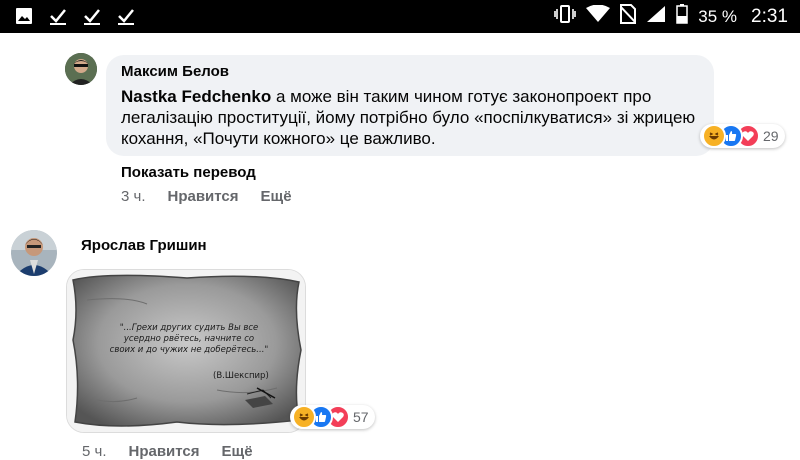 The width and height of the screenshot is (800, 460). What do you see at coordinates (241, 376) in the screenshot?
I see `quote-author: (В.Шекспир)` at bounding box center [241, 376].